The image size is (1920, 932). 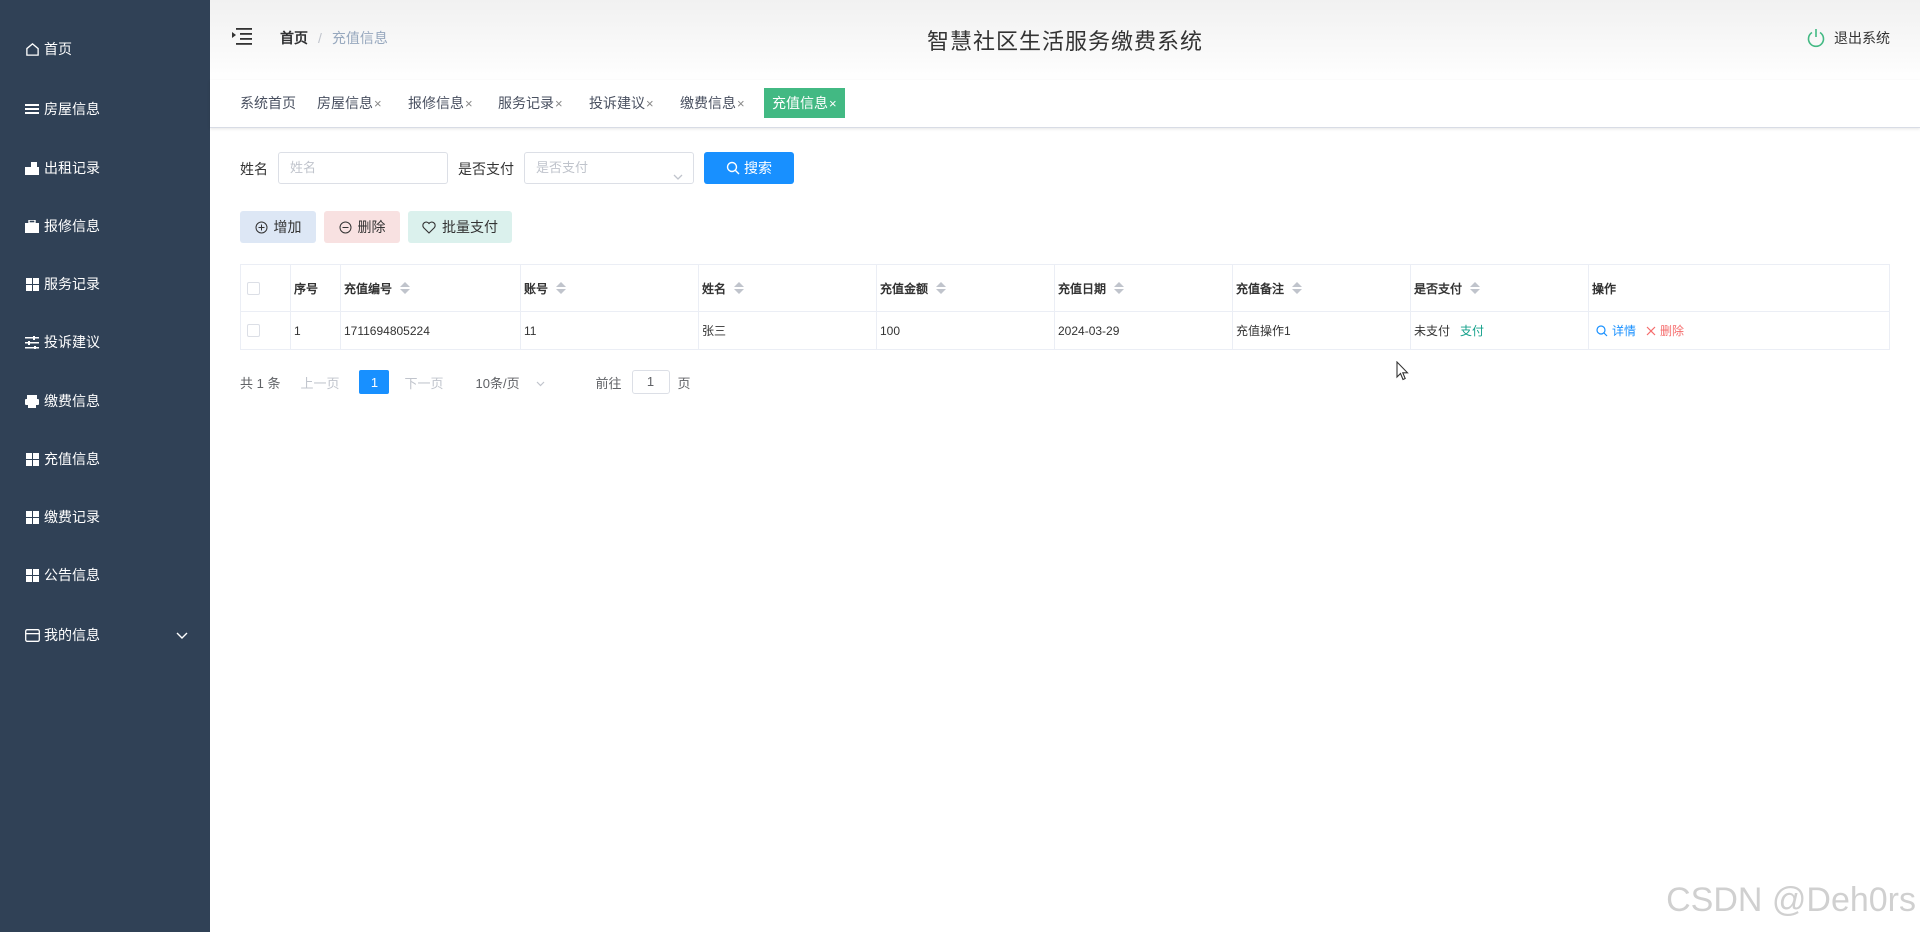 I want to click on pay-link: 支付, so click(x=1472, y=330).